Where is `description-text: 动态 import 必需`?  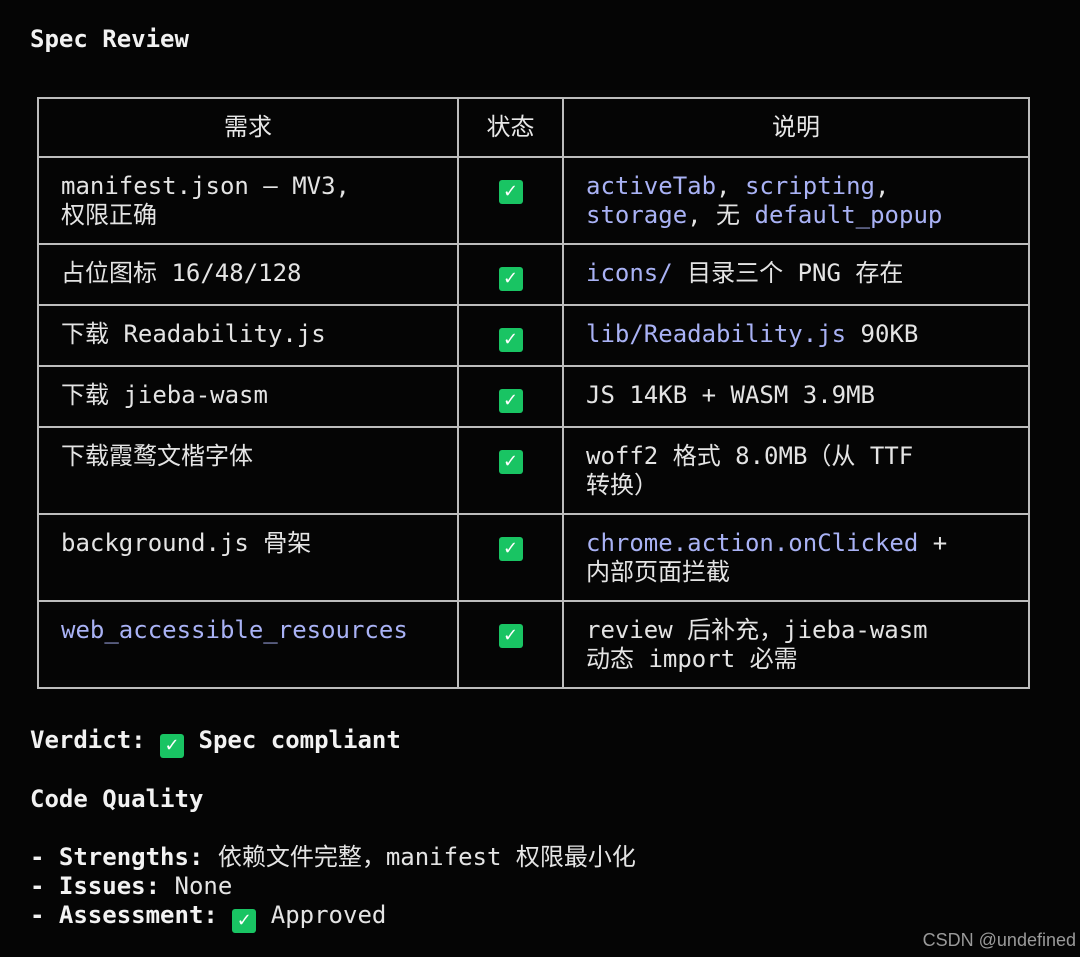 description-text: 动态 import 必需 is located at coordinates (692, 659).